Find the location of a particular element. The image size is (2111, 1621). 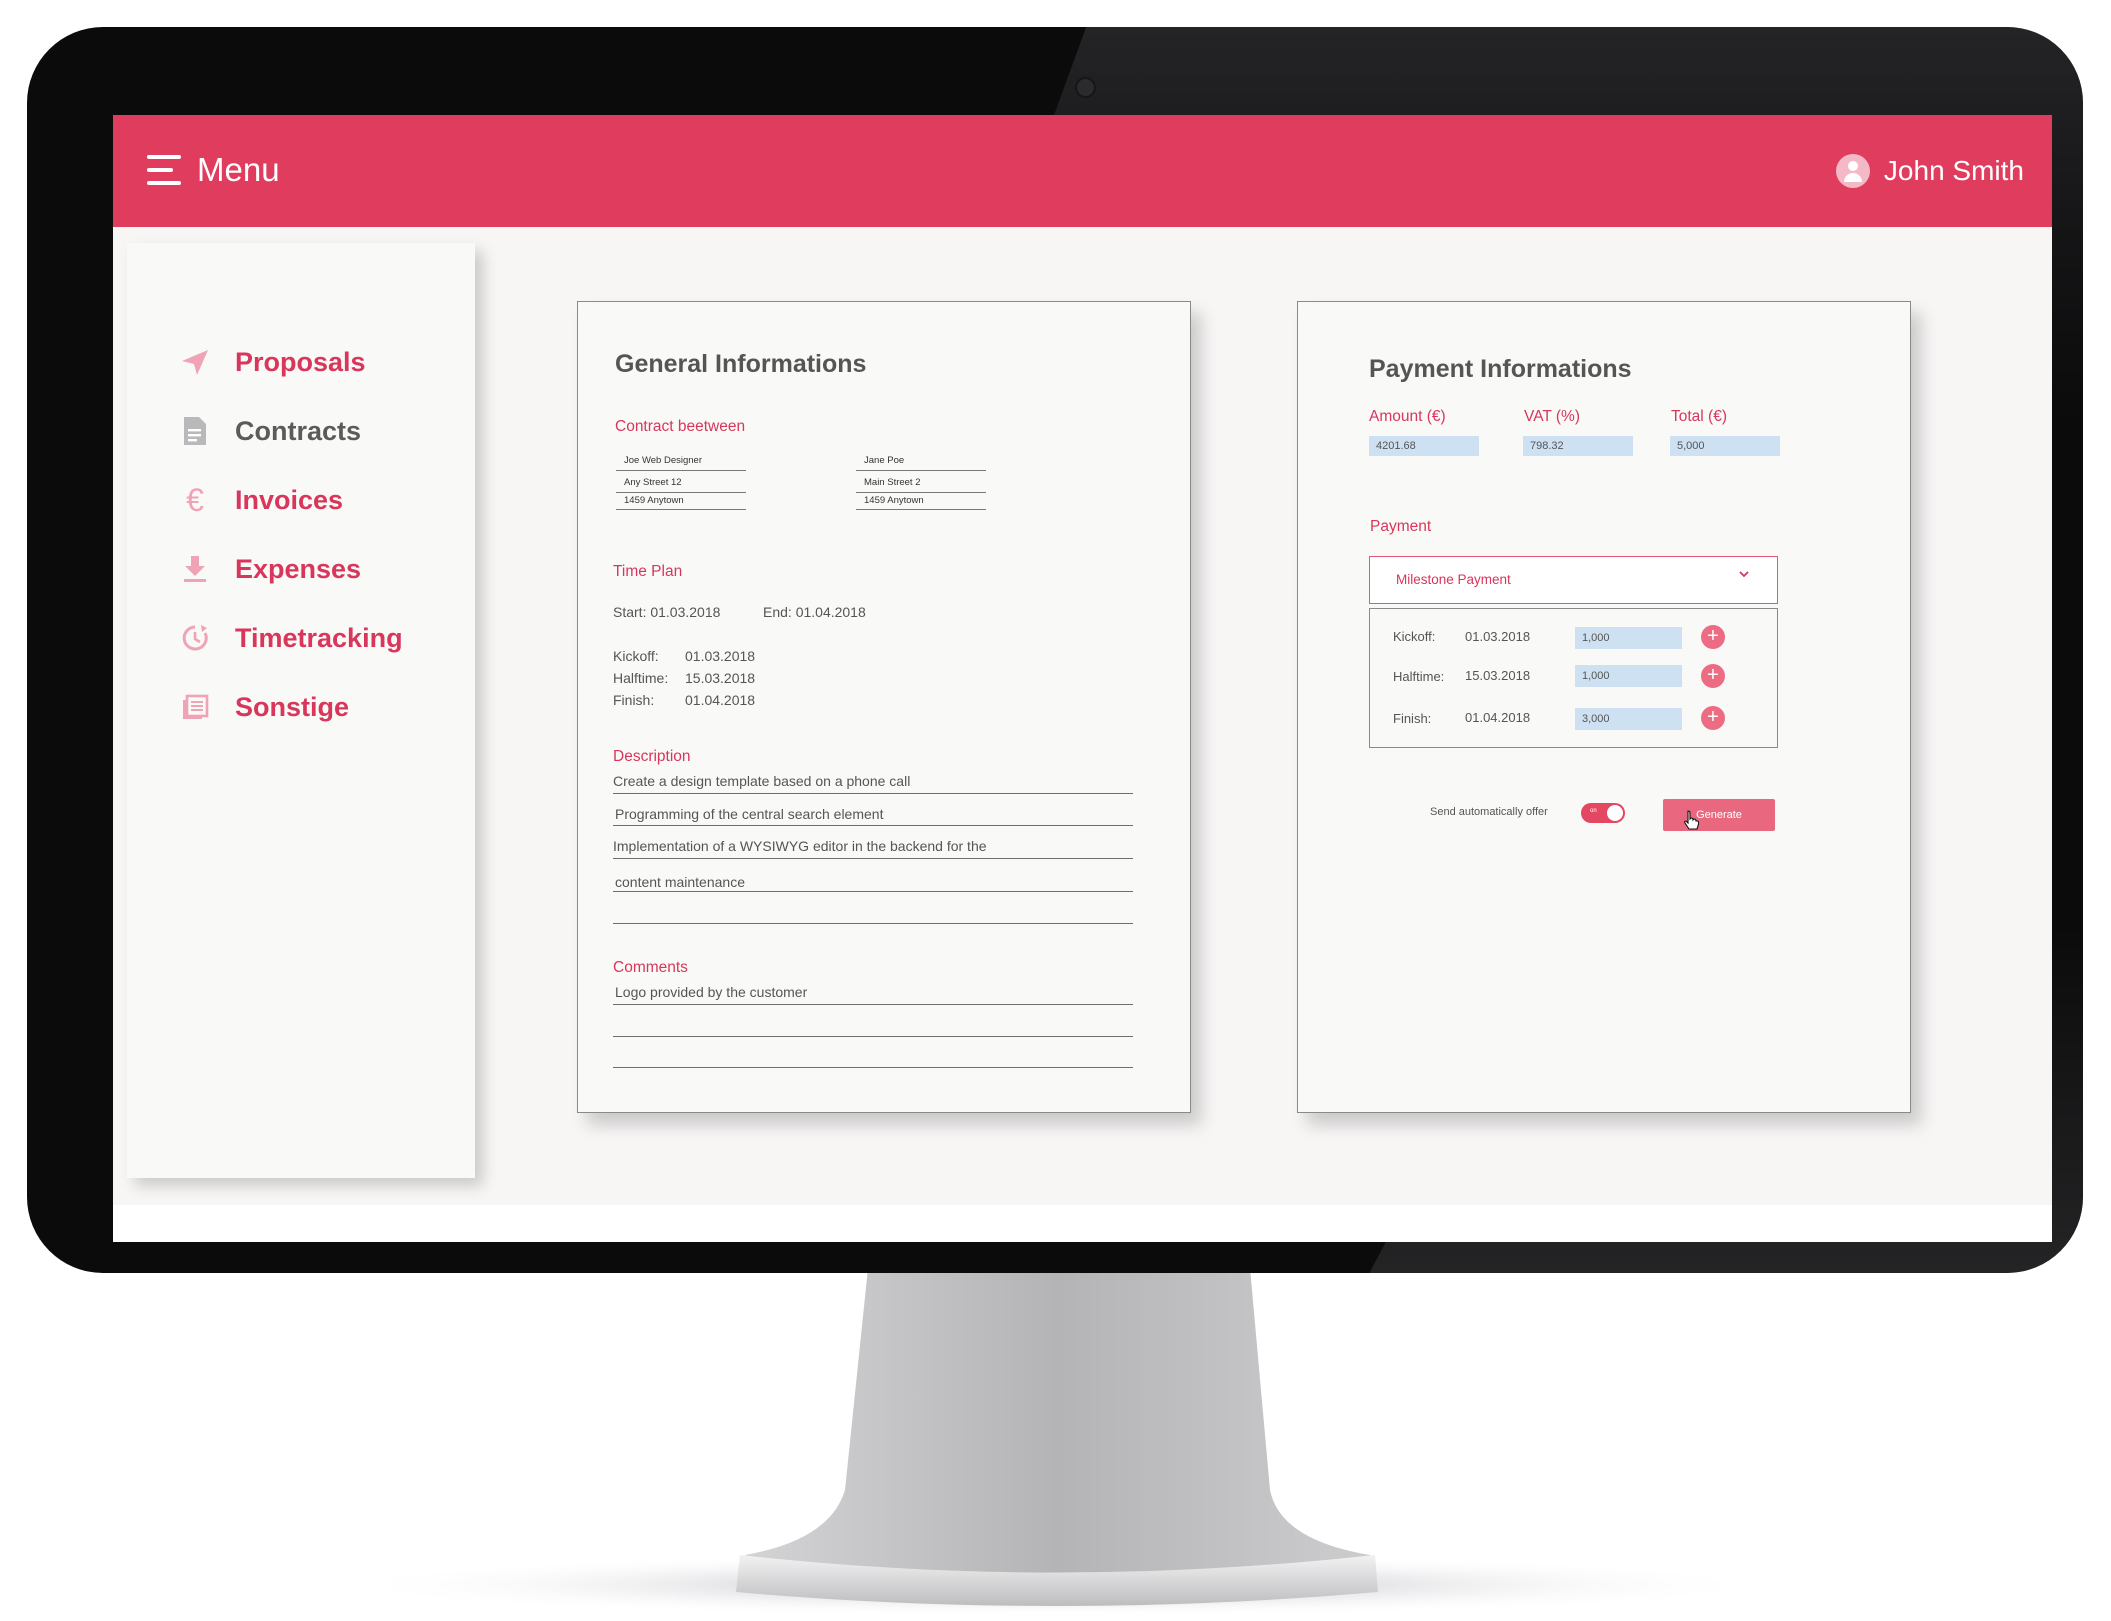

amount-field: 4201.68 is located at coordinates (1424, 446).